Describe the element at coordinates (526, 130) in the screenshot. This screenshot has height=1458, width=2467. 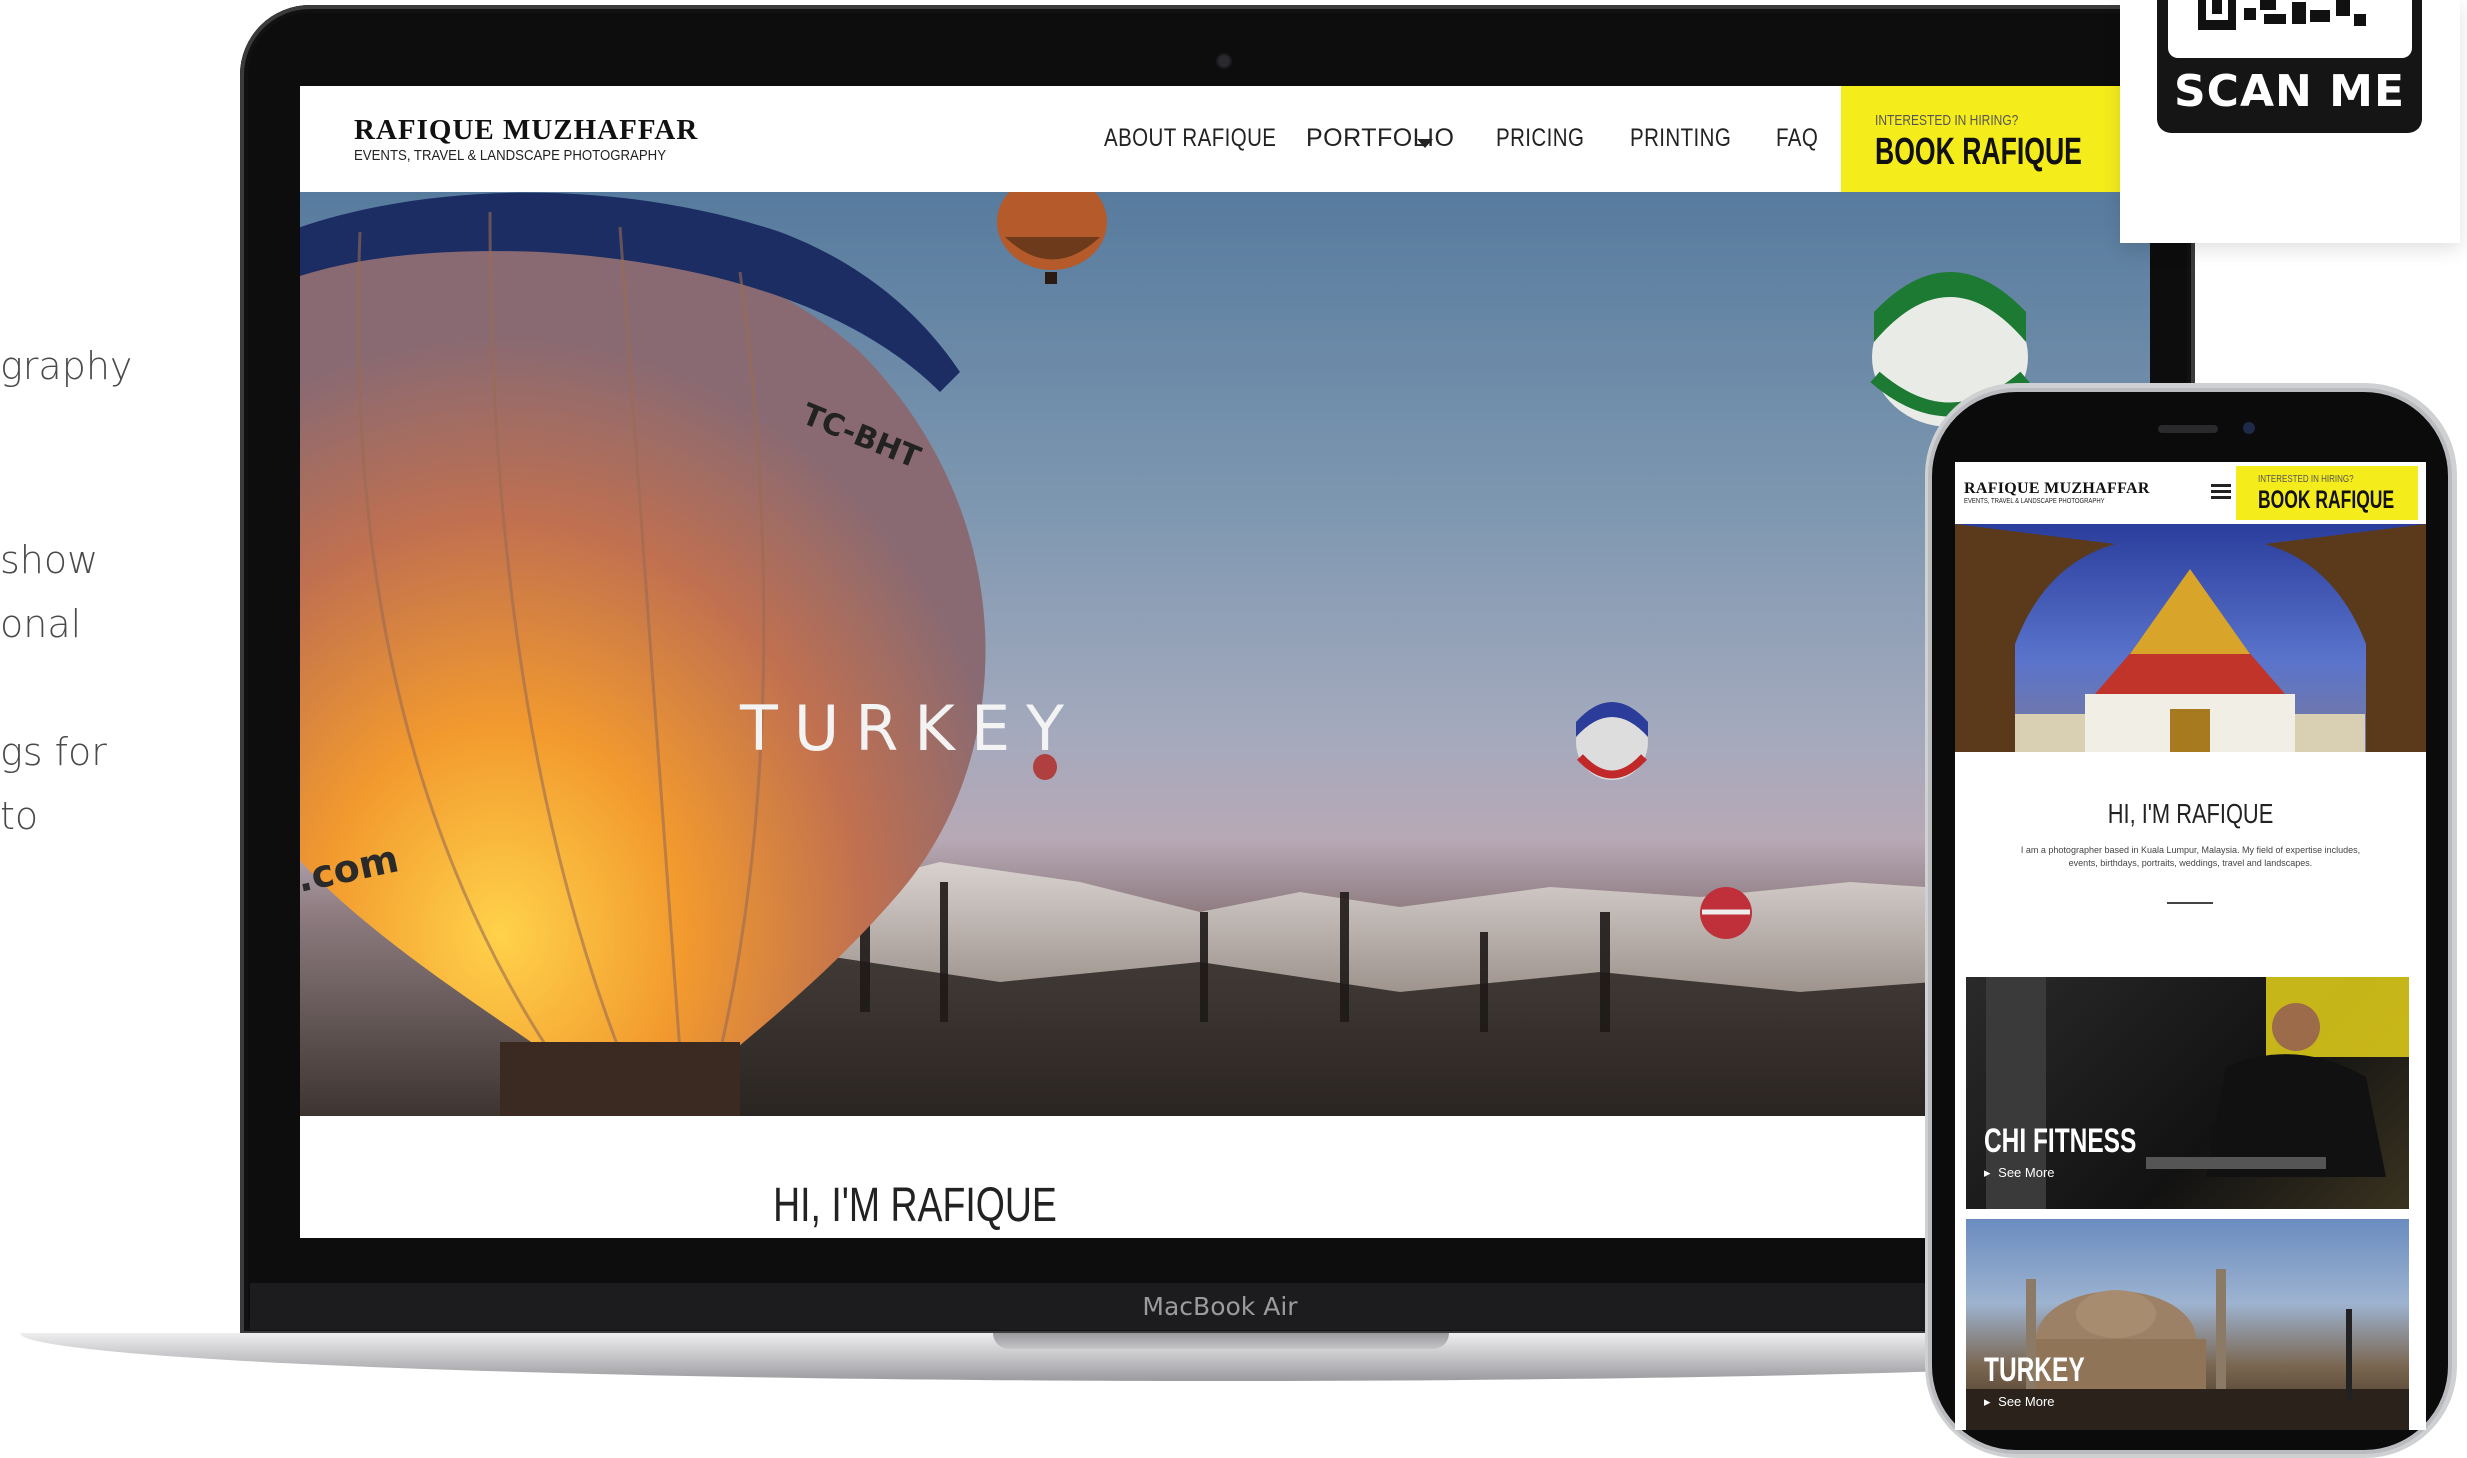
I see `logo-name: RAFIQUE MUZHAFFAR` at that location.